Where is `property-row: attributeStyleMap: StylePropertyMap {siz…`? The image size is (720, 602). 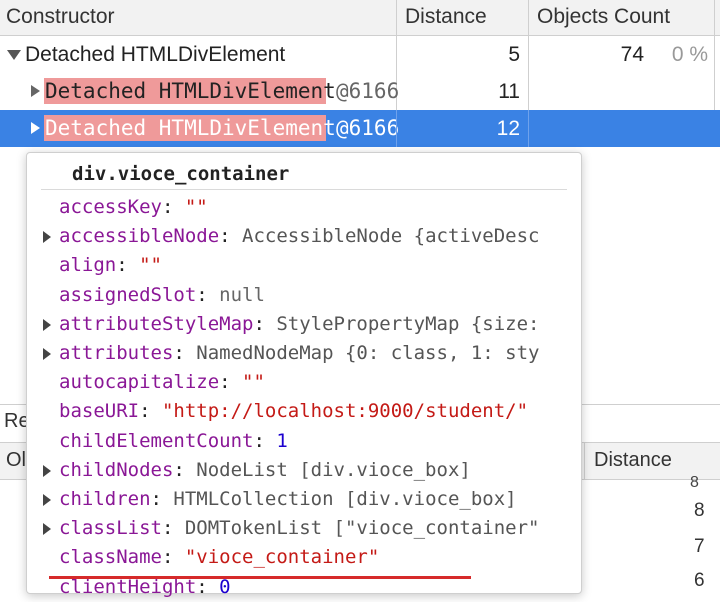
property-row: attributeStyleMap: StylePropertyMap {siz… is located at coordinates (303, 324).